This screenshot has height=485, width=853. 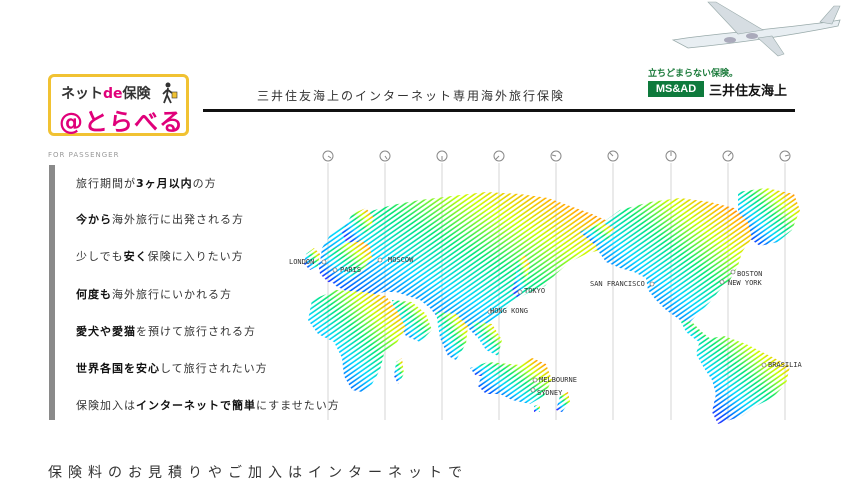 What do you see at coordinates (558, 380) in the screenshot?
I see `city-label-melbourne: MELBOURNE` at bounding box center [558, 380].